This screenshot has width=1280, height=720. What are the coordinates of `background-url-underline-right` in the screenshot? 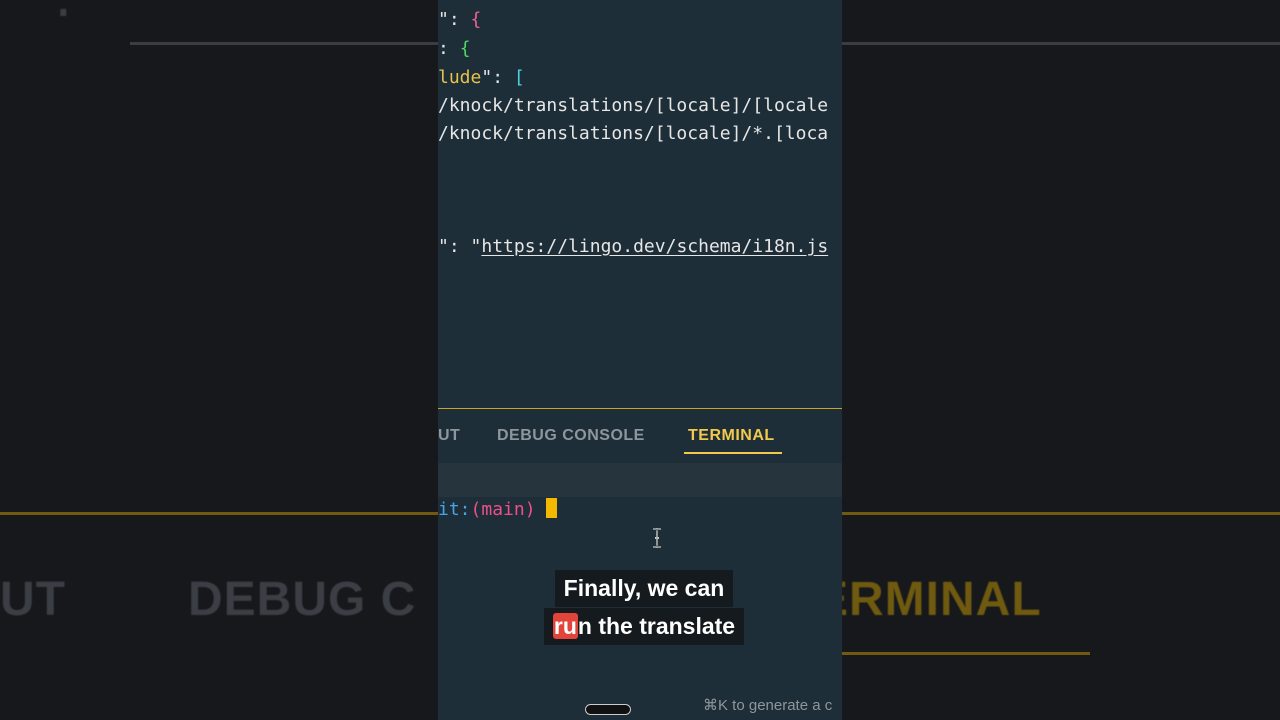 It's located at (1061, 43).